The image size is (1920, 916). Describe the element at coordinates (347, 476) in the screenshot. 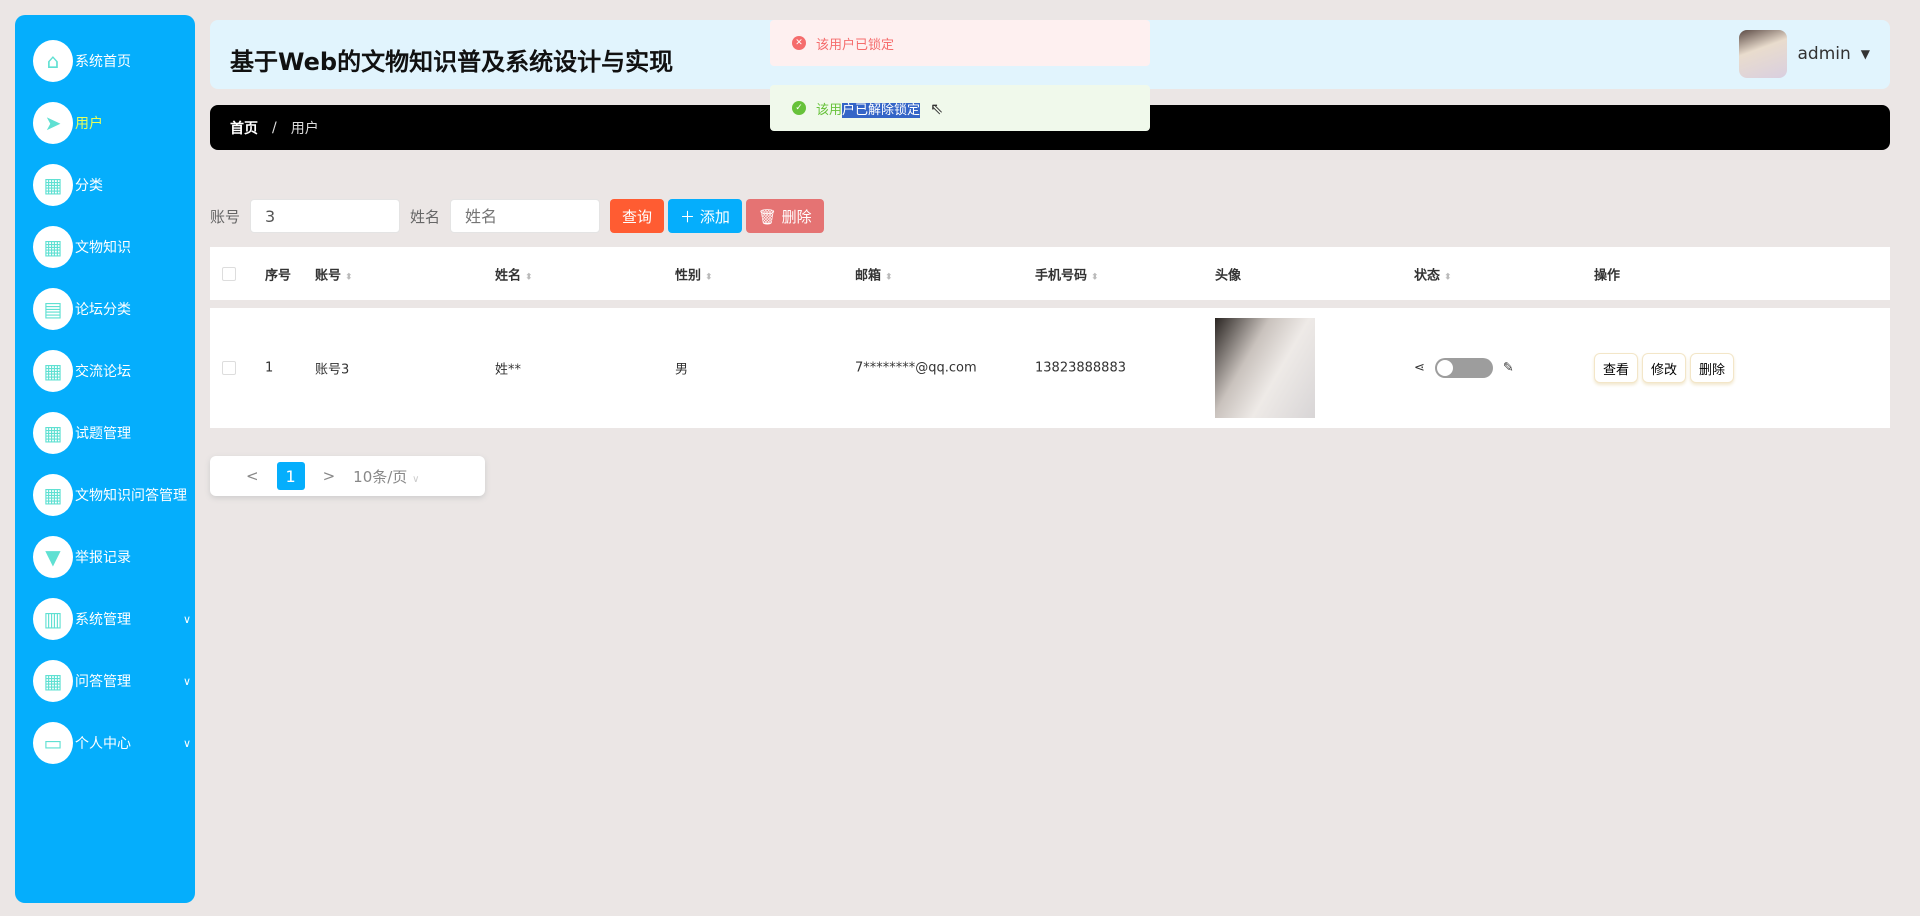

I see `pagination: < 1 > 10条/页 ∨` at that location.